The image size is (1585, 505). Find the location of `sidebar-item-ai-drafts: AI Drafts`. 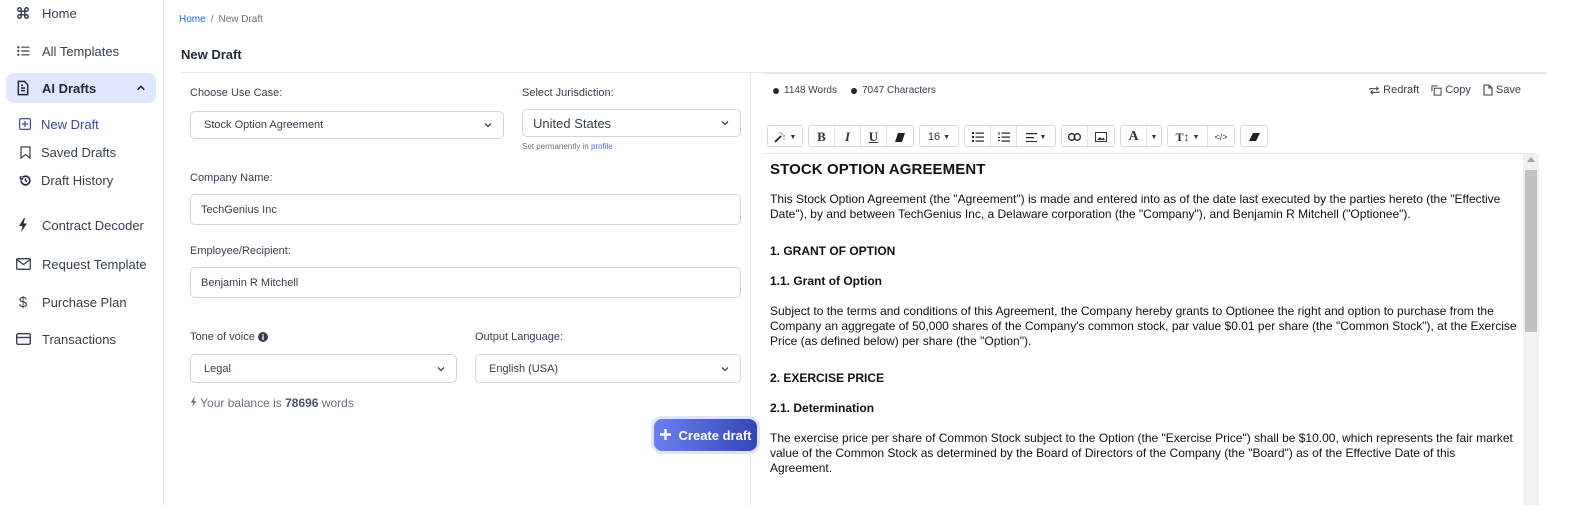

sidebar-item-ai-drafts: AI Drafts is located at coordinates (81, 88).